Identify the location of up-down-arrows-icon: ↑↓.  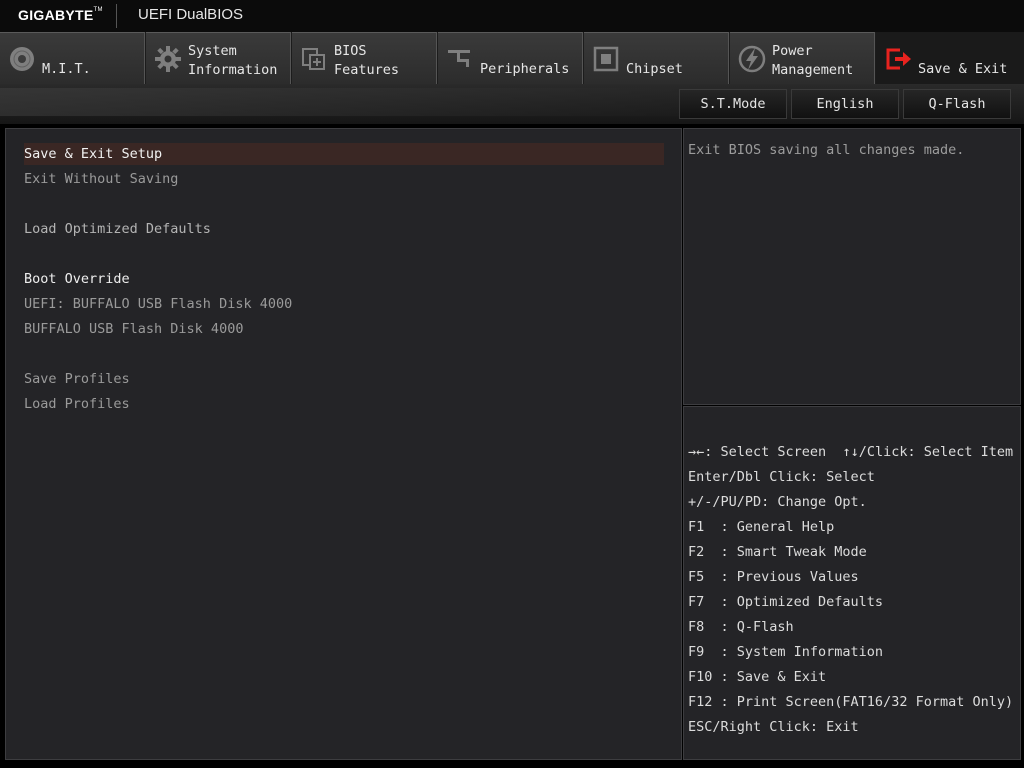
(850, 452).